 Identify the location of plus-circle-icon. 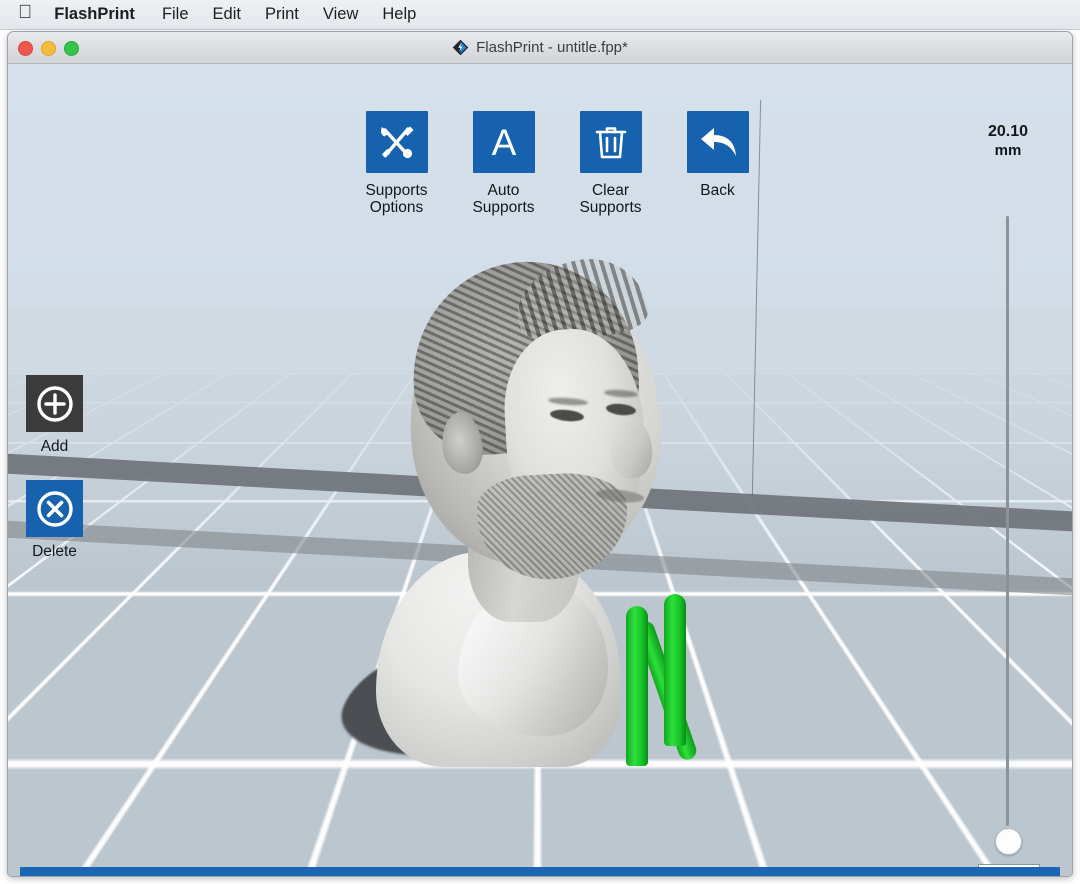
(54, 403).